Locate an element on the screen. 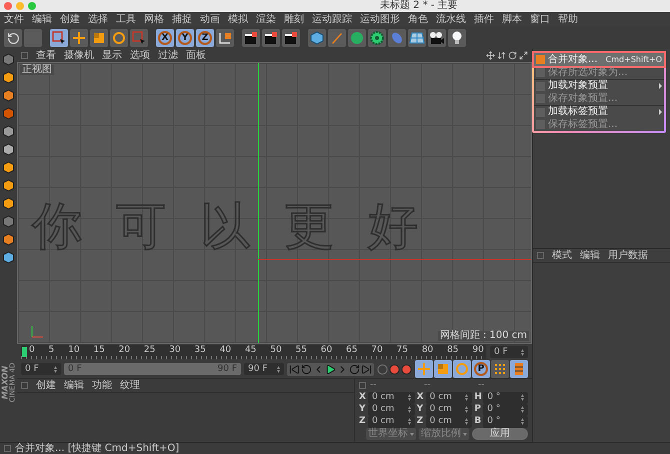  viewport-menu-item: 选项 is located at coordinates (140, 55).